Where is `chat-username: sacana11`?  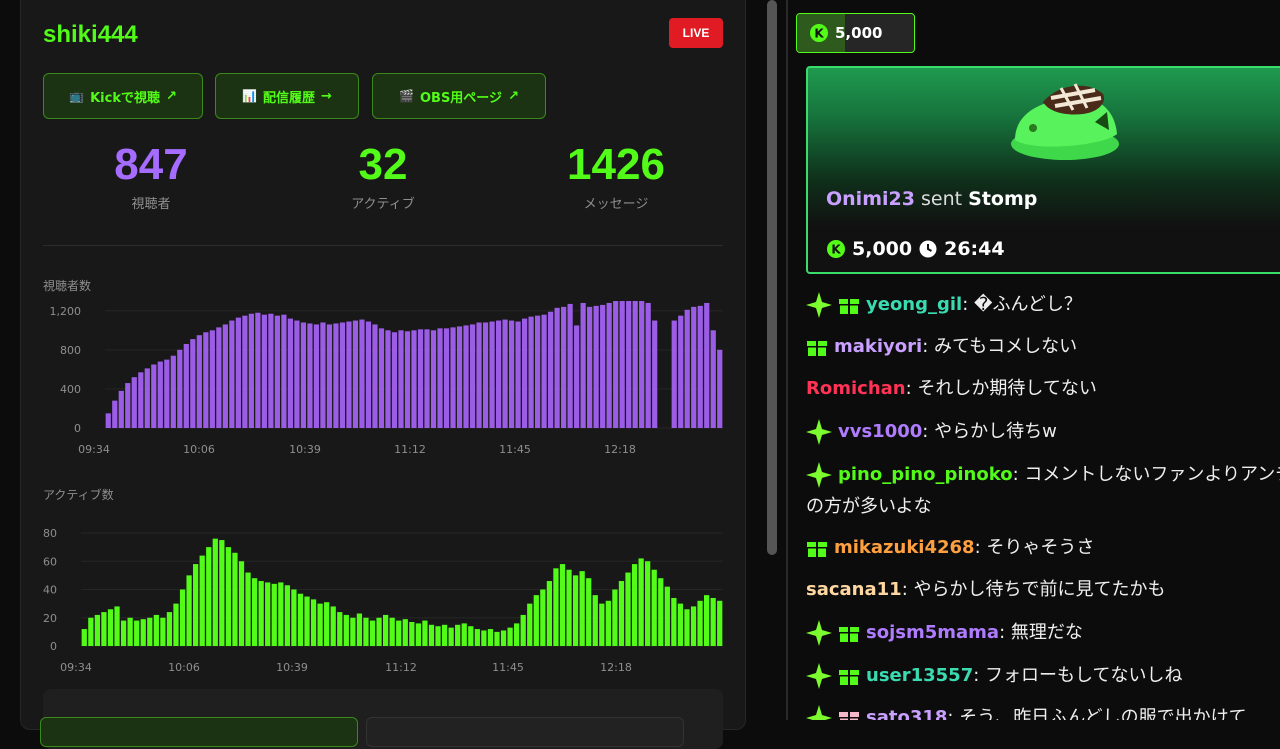 chat-username: sacana11 is located at coordinates (854, 589).